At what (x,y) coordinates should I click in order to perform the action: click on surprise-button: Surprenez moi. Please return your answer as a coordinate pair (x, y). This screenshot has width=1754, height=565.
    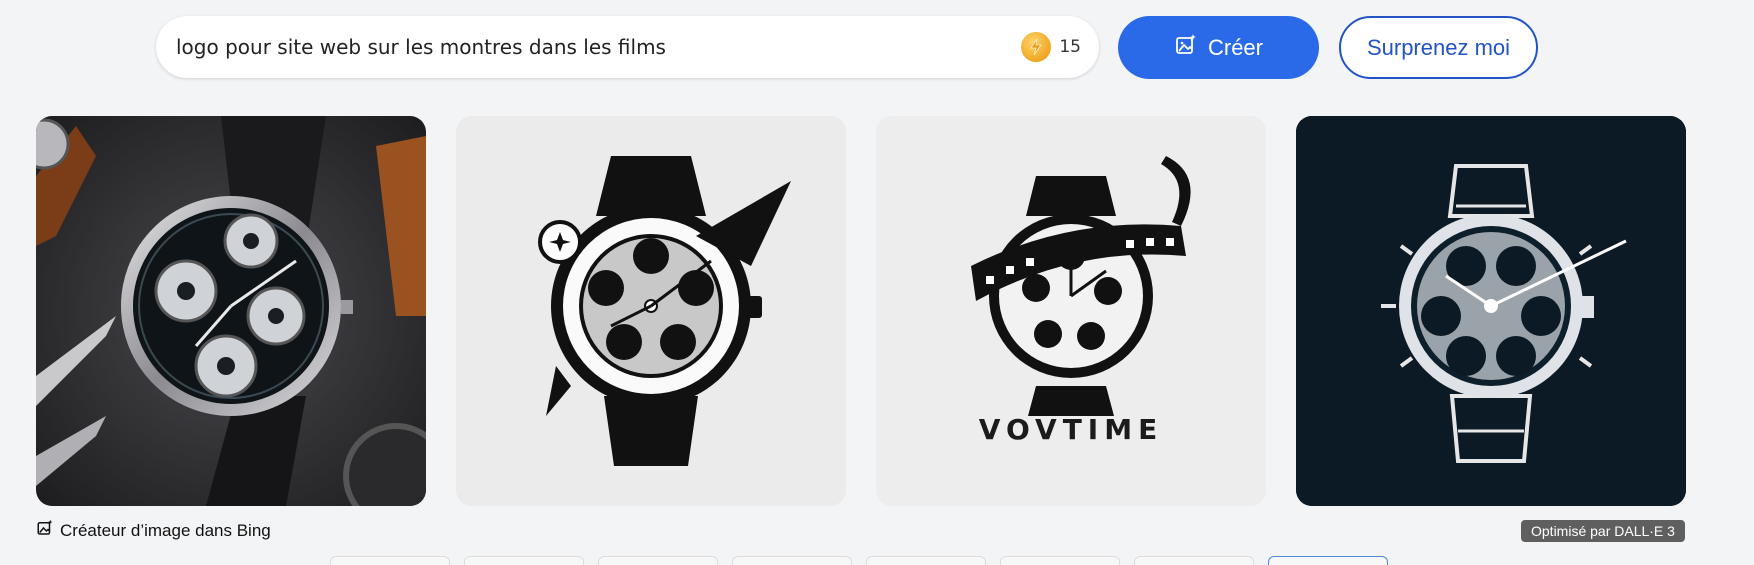
    Looking at the image, I should click on (1438, 47).